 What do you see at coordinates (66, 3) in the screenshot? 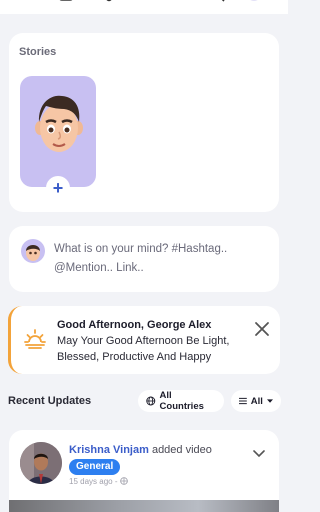
I see `home-icon` at bounding box center [66, 3].